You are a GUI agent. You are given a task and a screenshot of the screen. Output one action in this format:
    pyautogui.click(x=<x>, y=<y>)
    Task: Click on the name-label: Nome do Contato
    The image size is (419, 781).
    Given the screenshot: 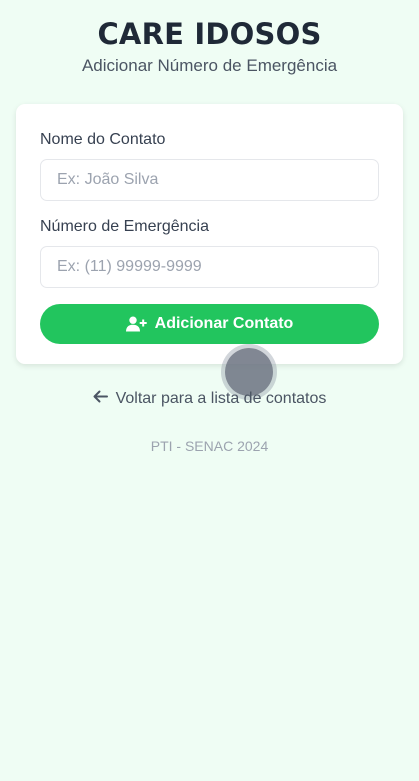 What is the action you would take?
    pyautogui.click(x=103, y=139)
    